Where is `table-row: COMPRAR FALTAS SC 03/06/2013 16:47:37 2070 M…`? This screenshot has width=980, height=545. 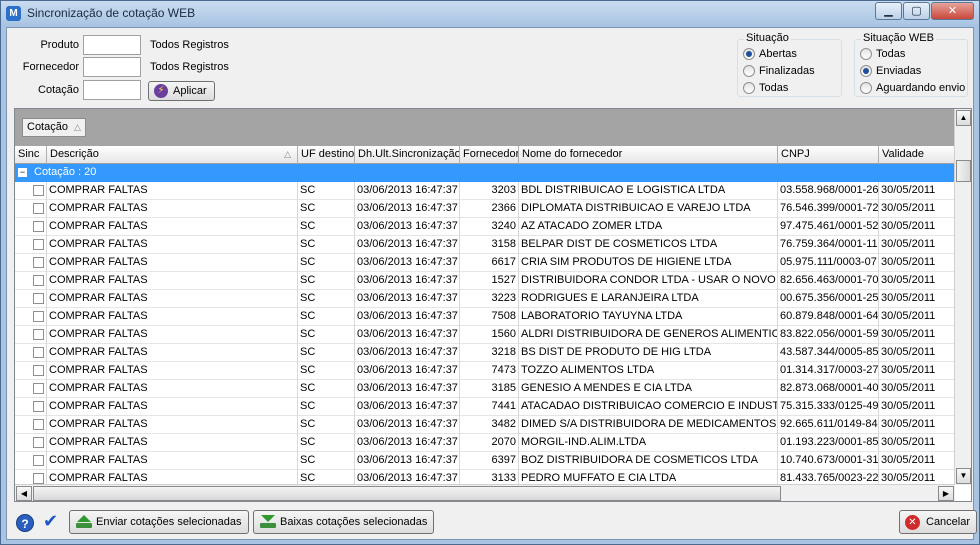
table-row: COMPRAR FALTAS SC 03/06/2013 16:47:37 2070 M… is located at coordinates (485, 443).